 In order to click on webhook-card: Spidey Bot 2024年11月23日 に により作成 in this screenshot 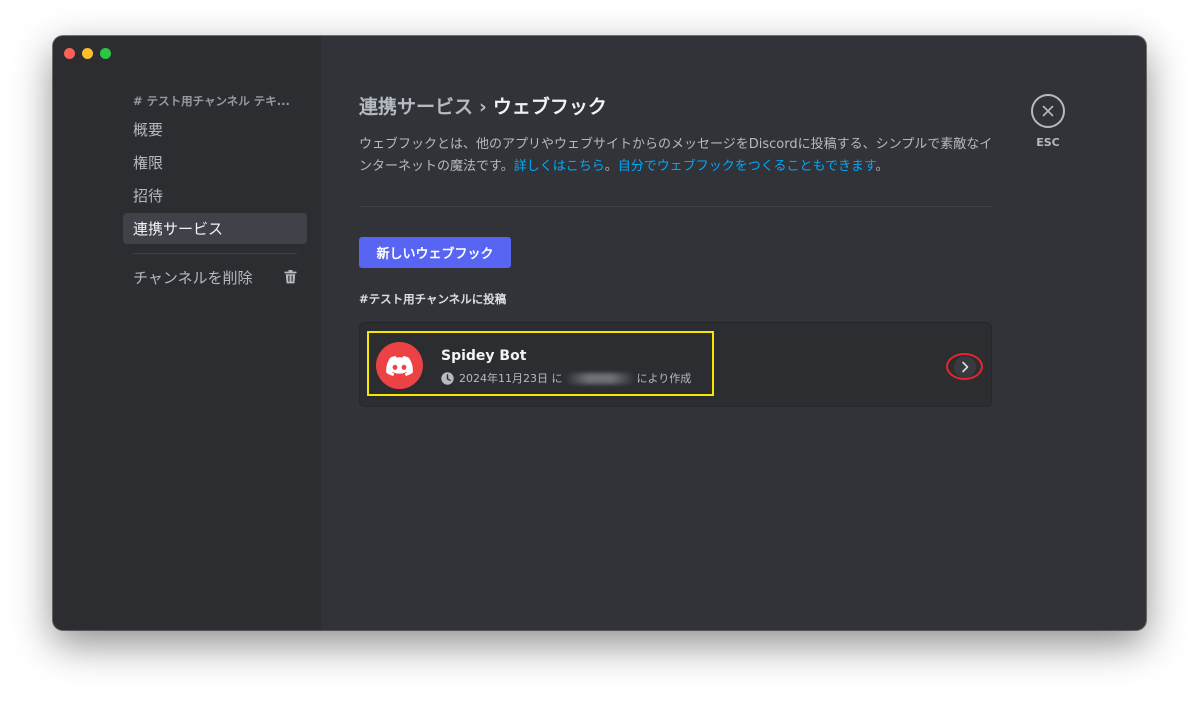, I will do `click(675, 364)`.